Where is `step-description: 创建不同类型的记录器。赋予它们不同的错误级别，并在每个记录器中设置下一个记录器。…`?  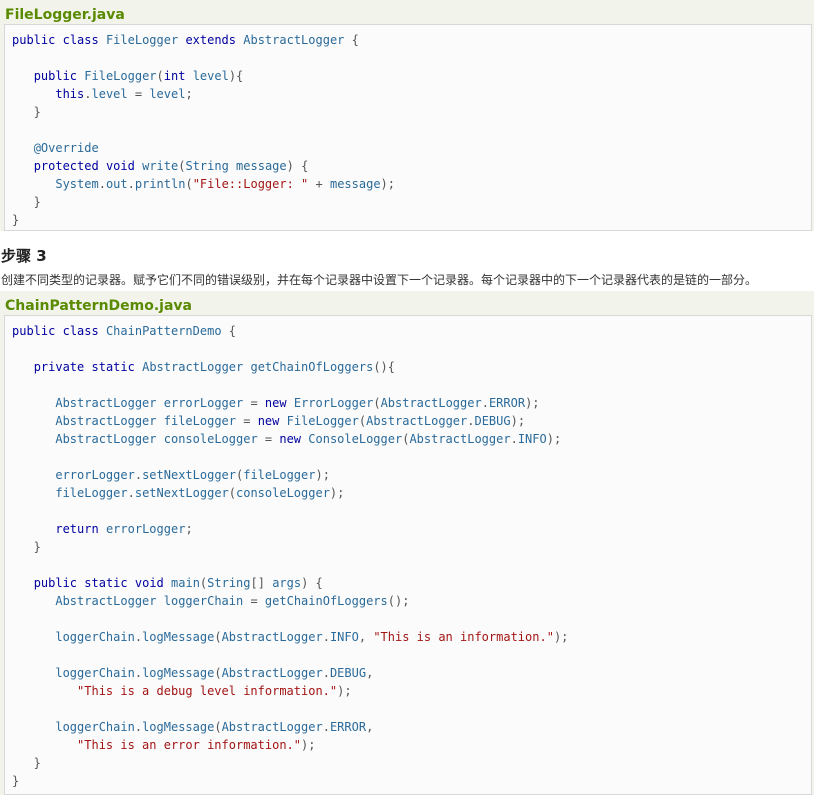 step-description: 创建不同类型的记录器。赋予它们不同的错误级别，并在每个记录器中设置下一个记录器。… is located at coordinates (379, 280).